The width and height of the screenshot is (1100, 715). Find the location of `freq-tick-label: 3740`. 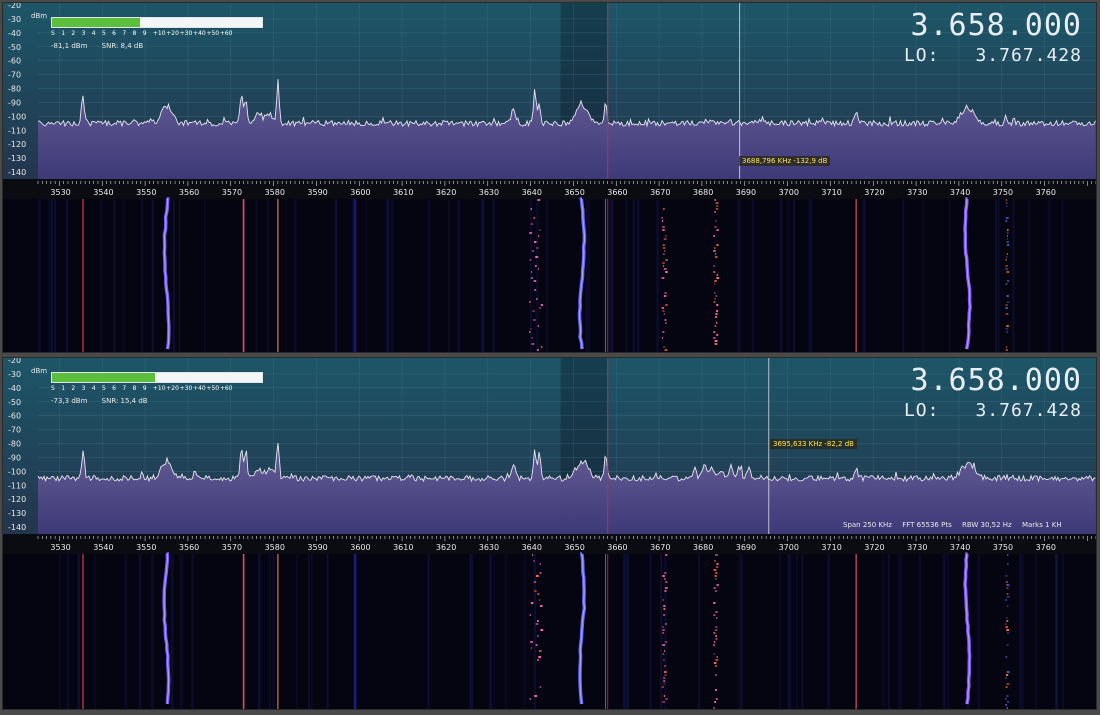

freq-tick-label: 3740 is located at coordinates (960, 547).